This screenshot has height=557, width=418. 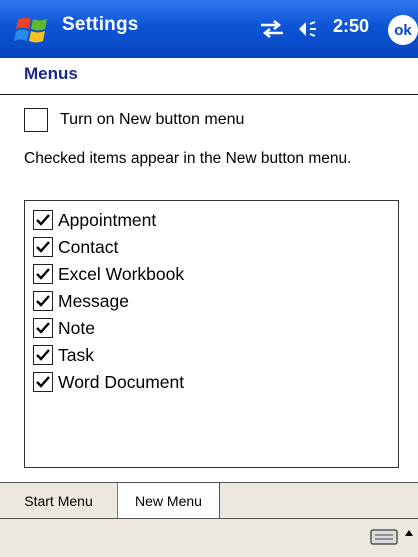 I want to click on tab-start-menu: Start Menu, so click(x=59, y=500).